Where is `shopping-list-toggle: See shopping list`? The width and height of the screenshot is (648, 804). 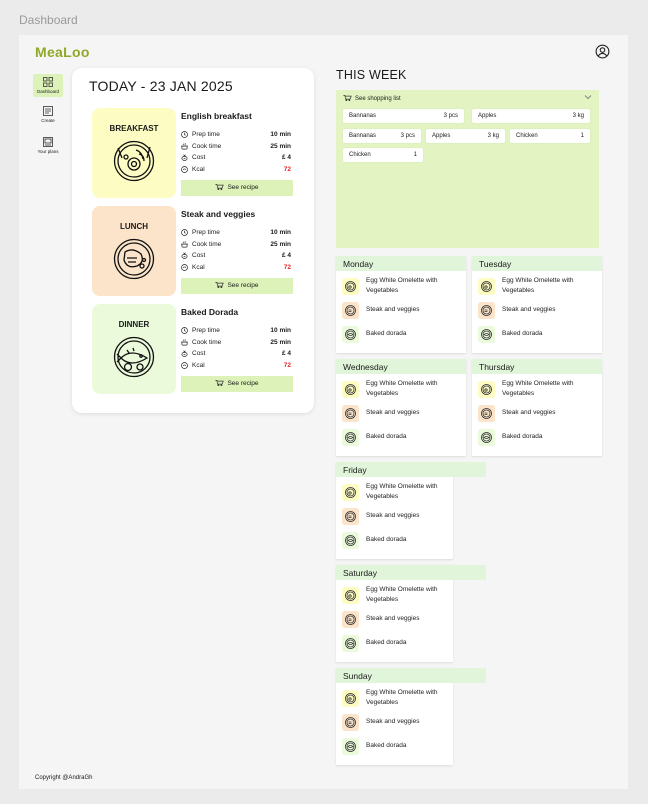
shopping-list-toggle: See shopping list is located at coordinates (372, 98).